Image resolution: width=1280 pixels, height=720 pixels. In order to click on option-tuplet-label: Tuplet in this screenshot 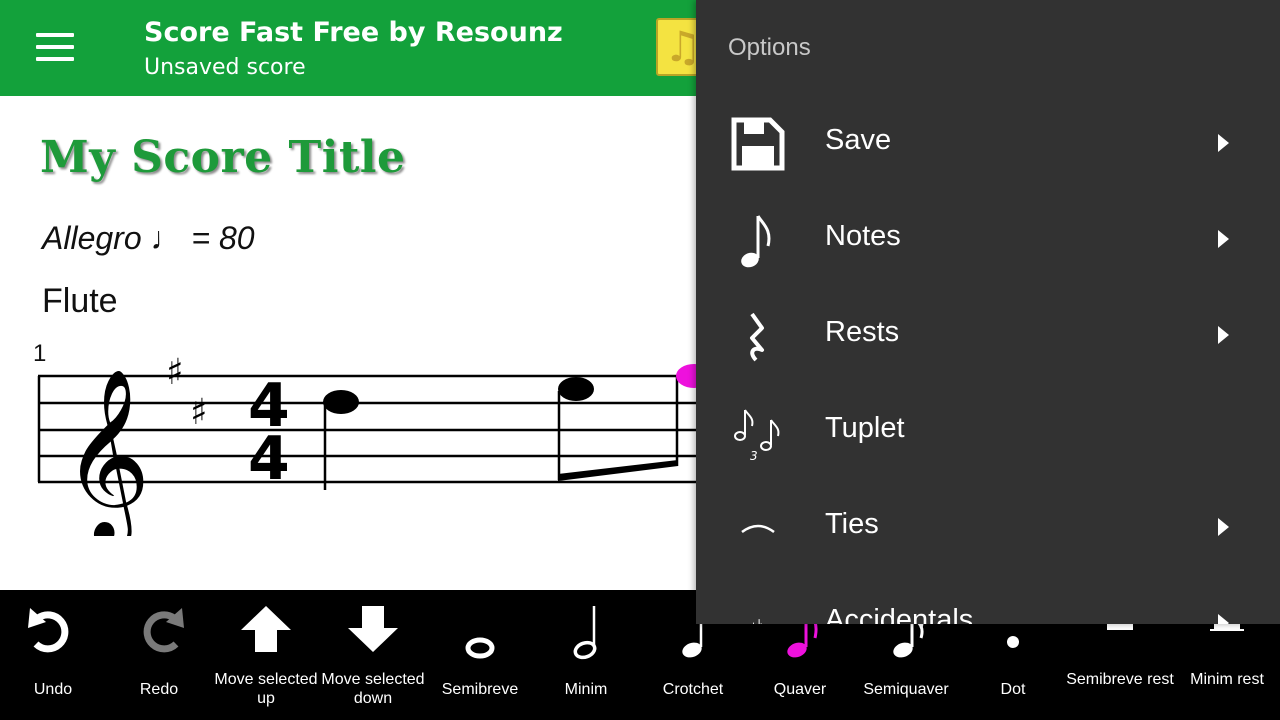, I will do `click(865, 428)`.